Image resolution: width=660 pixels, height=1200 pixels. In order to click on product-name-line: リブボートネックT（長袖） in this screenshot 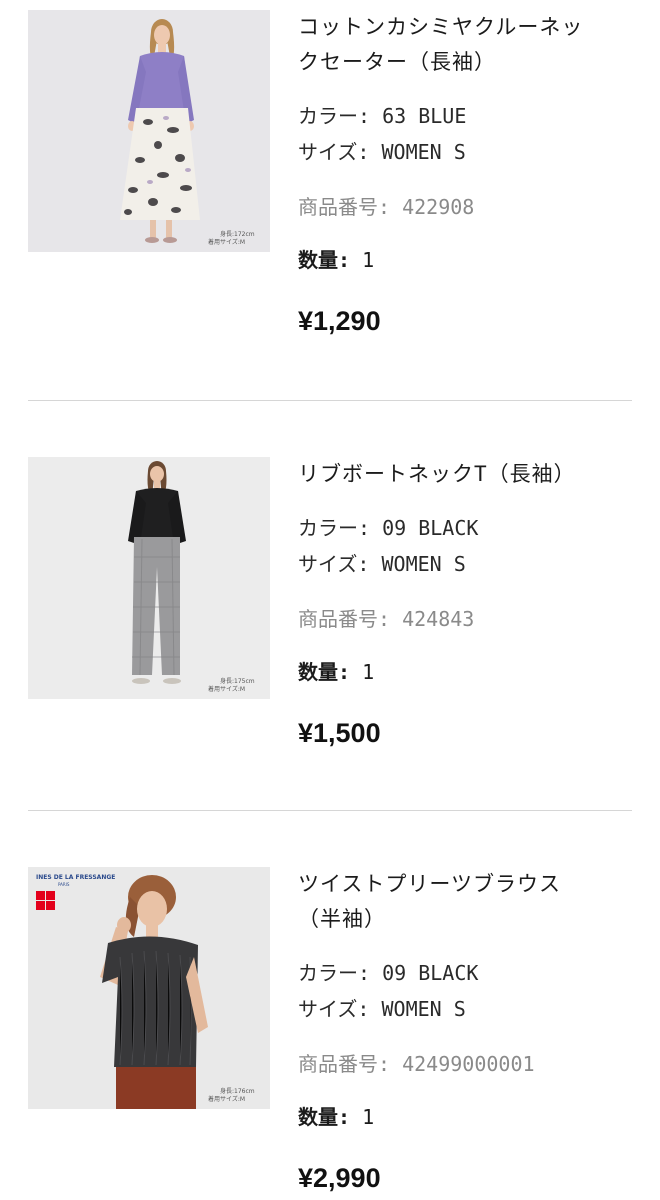, I will do `click(437, 474)`.